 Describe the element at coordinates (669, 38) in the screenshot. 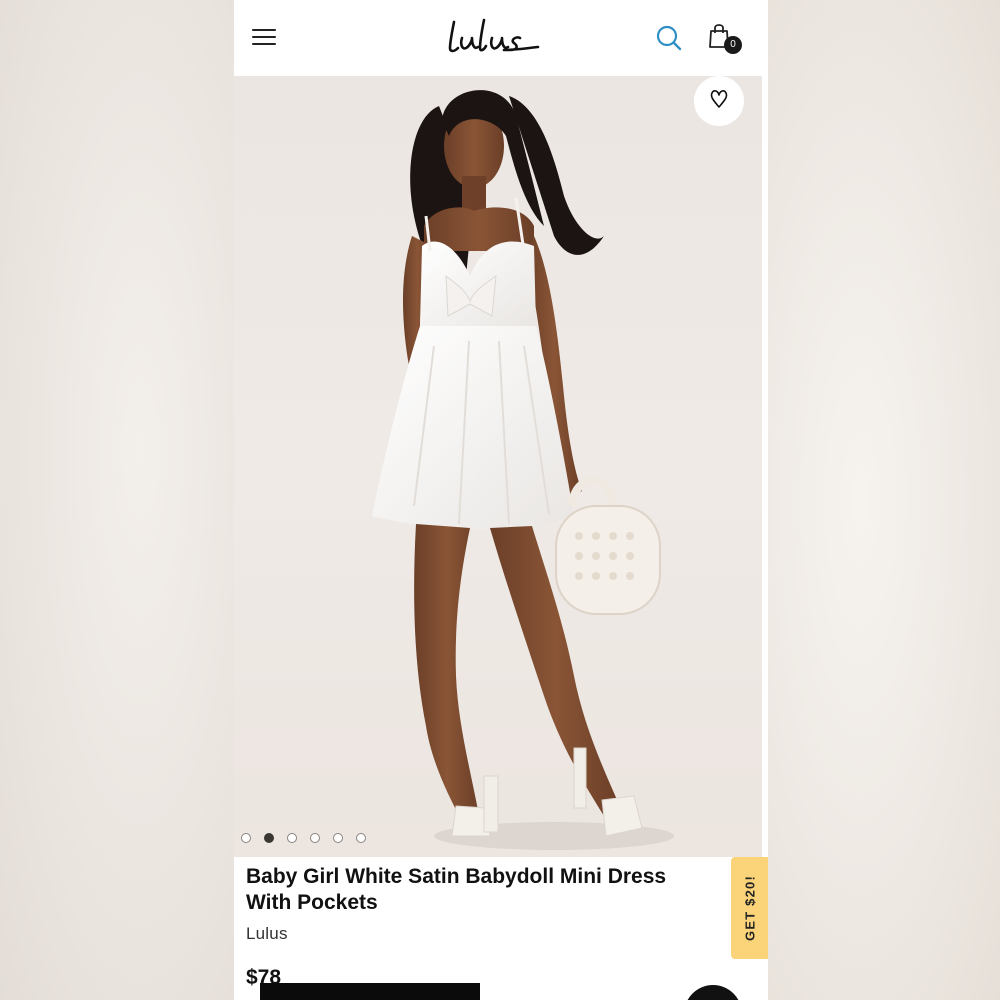

I see `search-icon` at that location.